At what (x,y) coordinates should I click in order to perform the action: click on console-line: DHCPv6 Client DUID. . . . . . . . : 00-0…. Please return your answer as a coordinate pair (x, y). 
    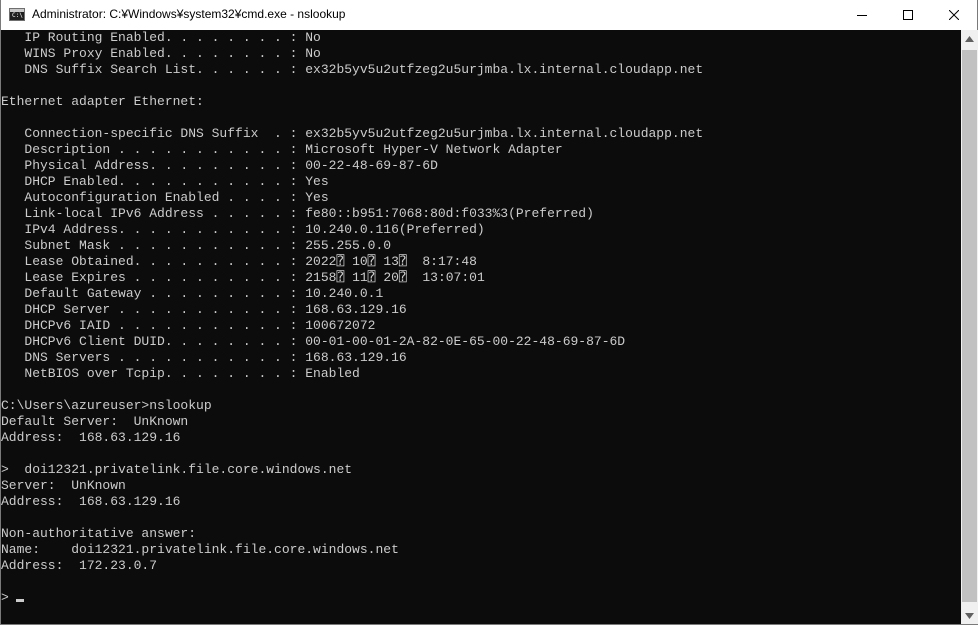
    Looking at the image, I should click on (313, 341).